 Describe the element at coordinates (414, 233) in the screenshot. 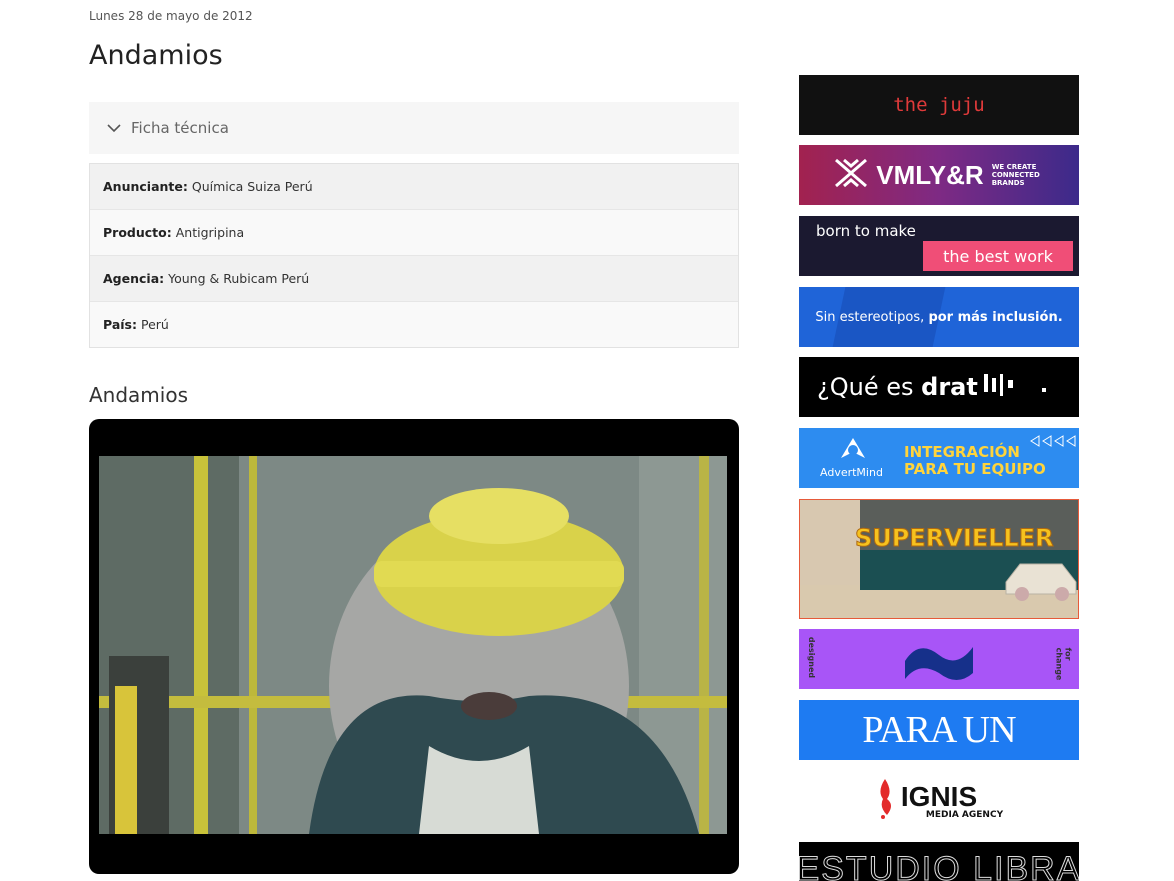

I see `spec-row-producto: Producto: Antigripina` at that location.